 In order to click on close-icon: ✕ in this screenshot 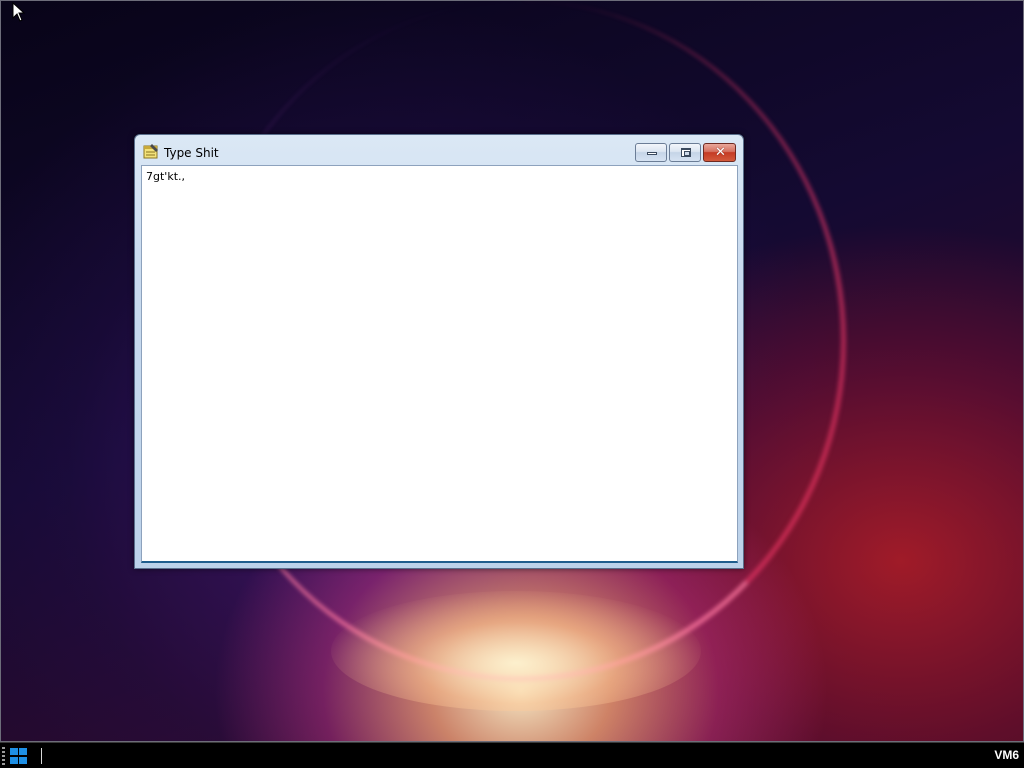, I will do `click(720, 152)`.